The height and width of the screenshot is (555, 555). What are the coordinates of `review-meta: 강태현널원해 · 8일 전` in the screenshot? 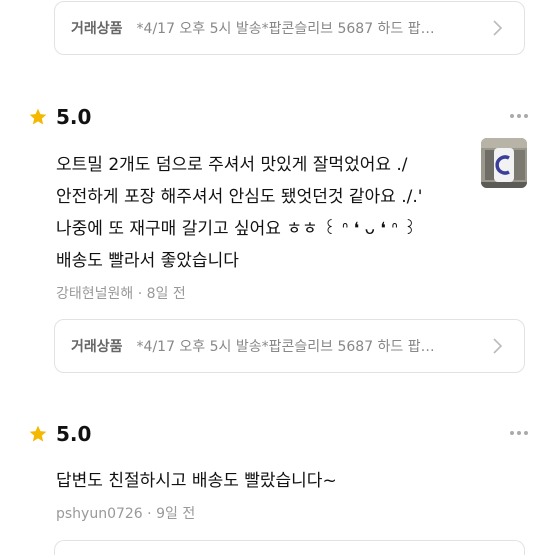 It's located at (121, 293).